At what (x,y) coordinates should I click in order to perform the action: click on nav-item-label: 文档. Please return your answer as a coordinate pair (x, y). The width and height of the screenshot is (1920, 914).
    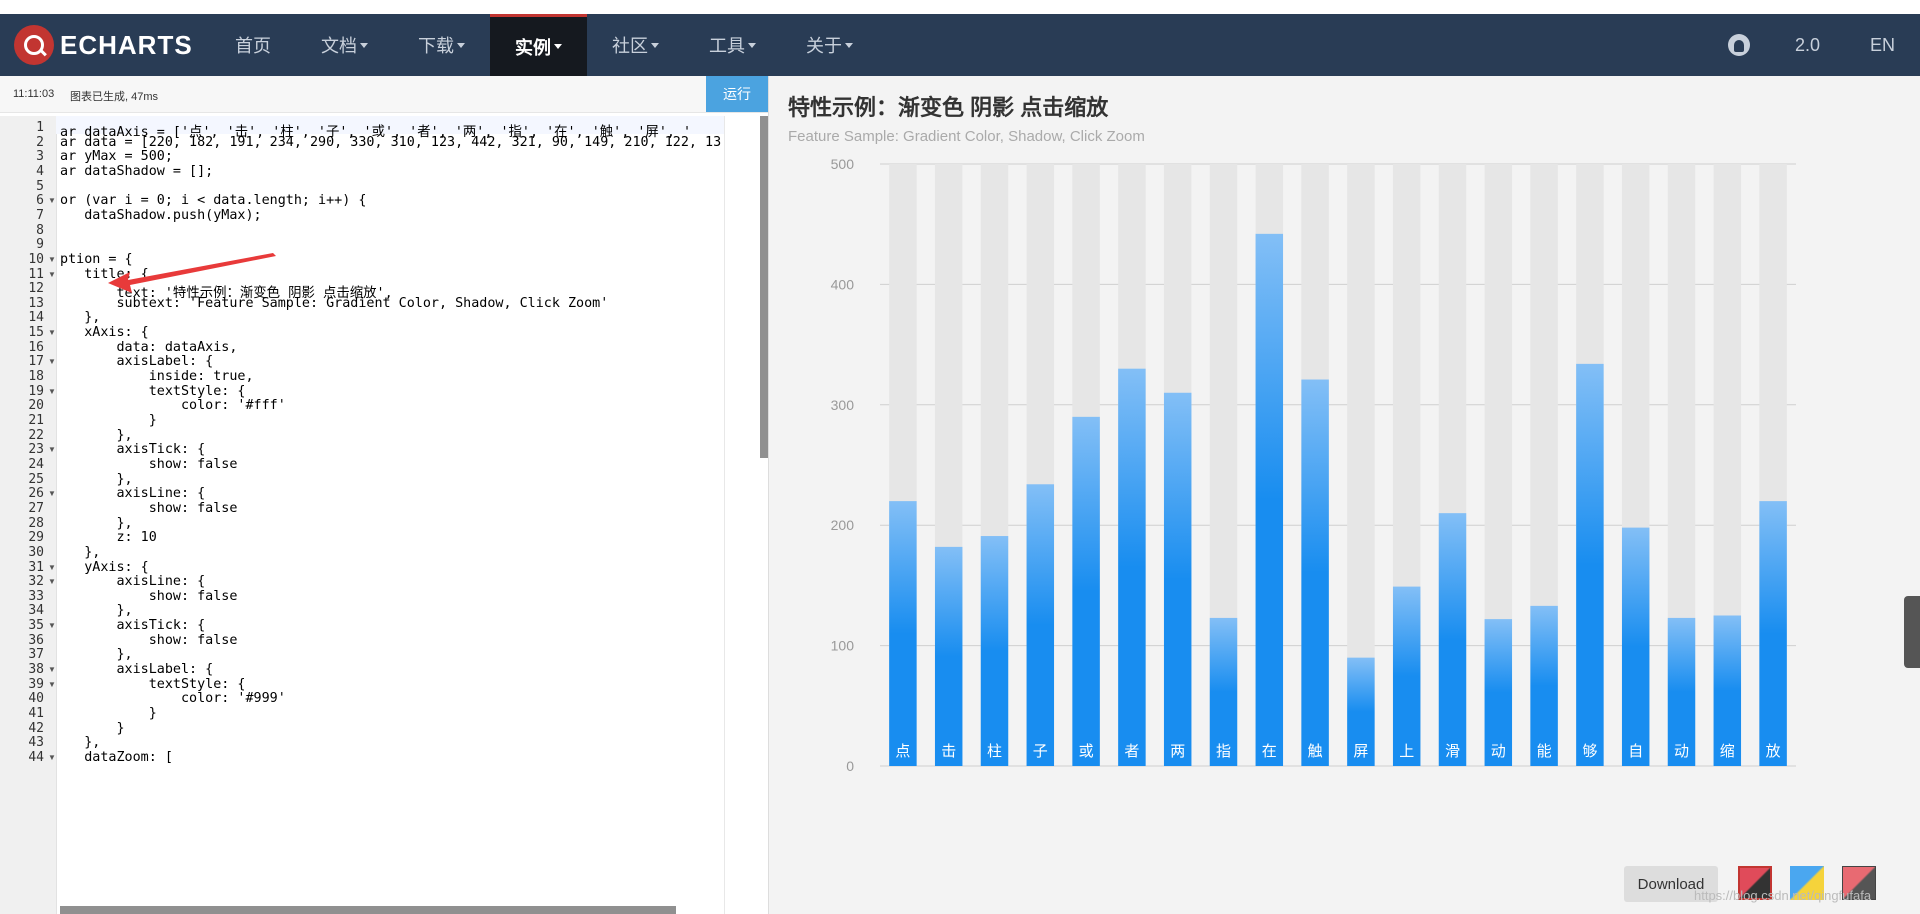
    Looking at the image, I should click on (339, 46).